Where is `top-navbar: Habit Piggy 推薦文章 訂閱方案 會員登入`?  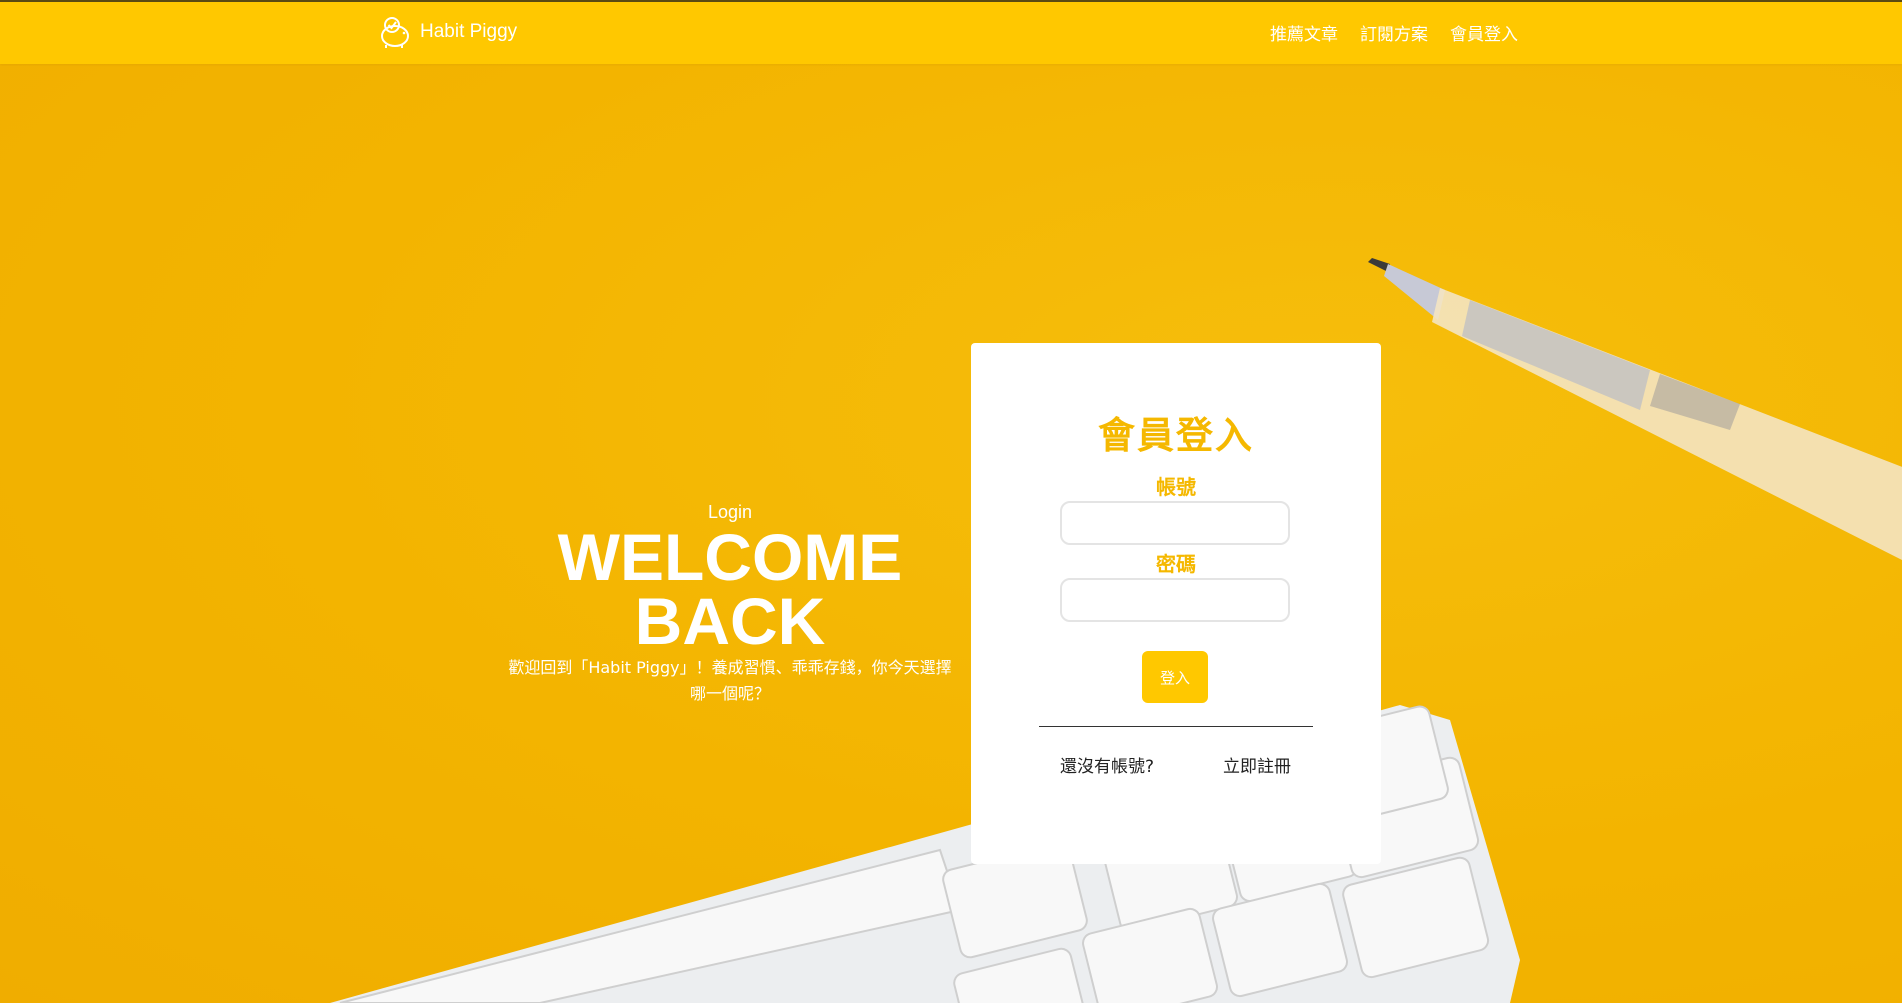
top-navbar: Habit Piggy 推薦文章 訂閱方案 會員登入 is located at coordinates (951, 32).